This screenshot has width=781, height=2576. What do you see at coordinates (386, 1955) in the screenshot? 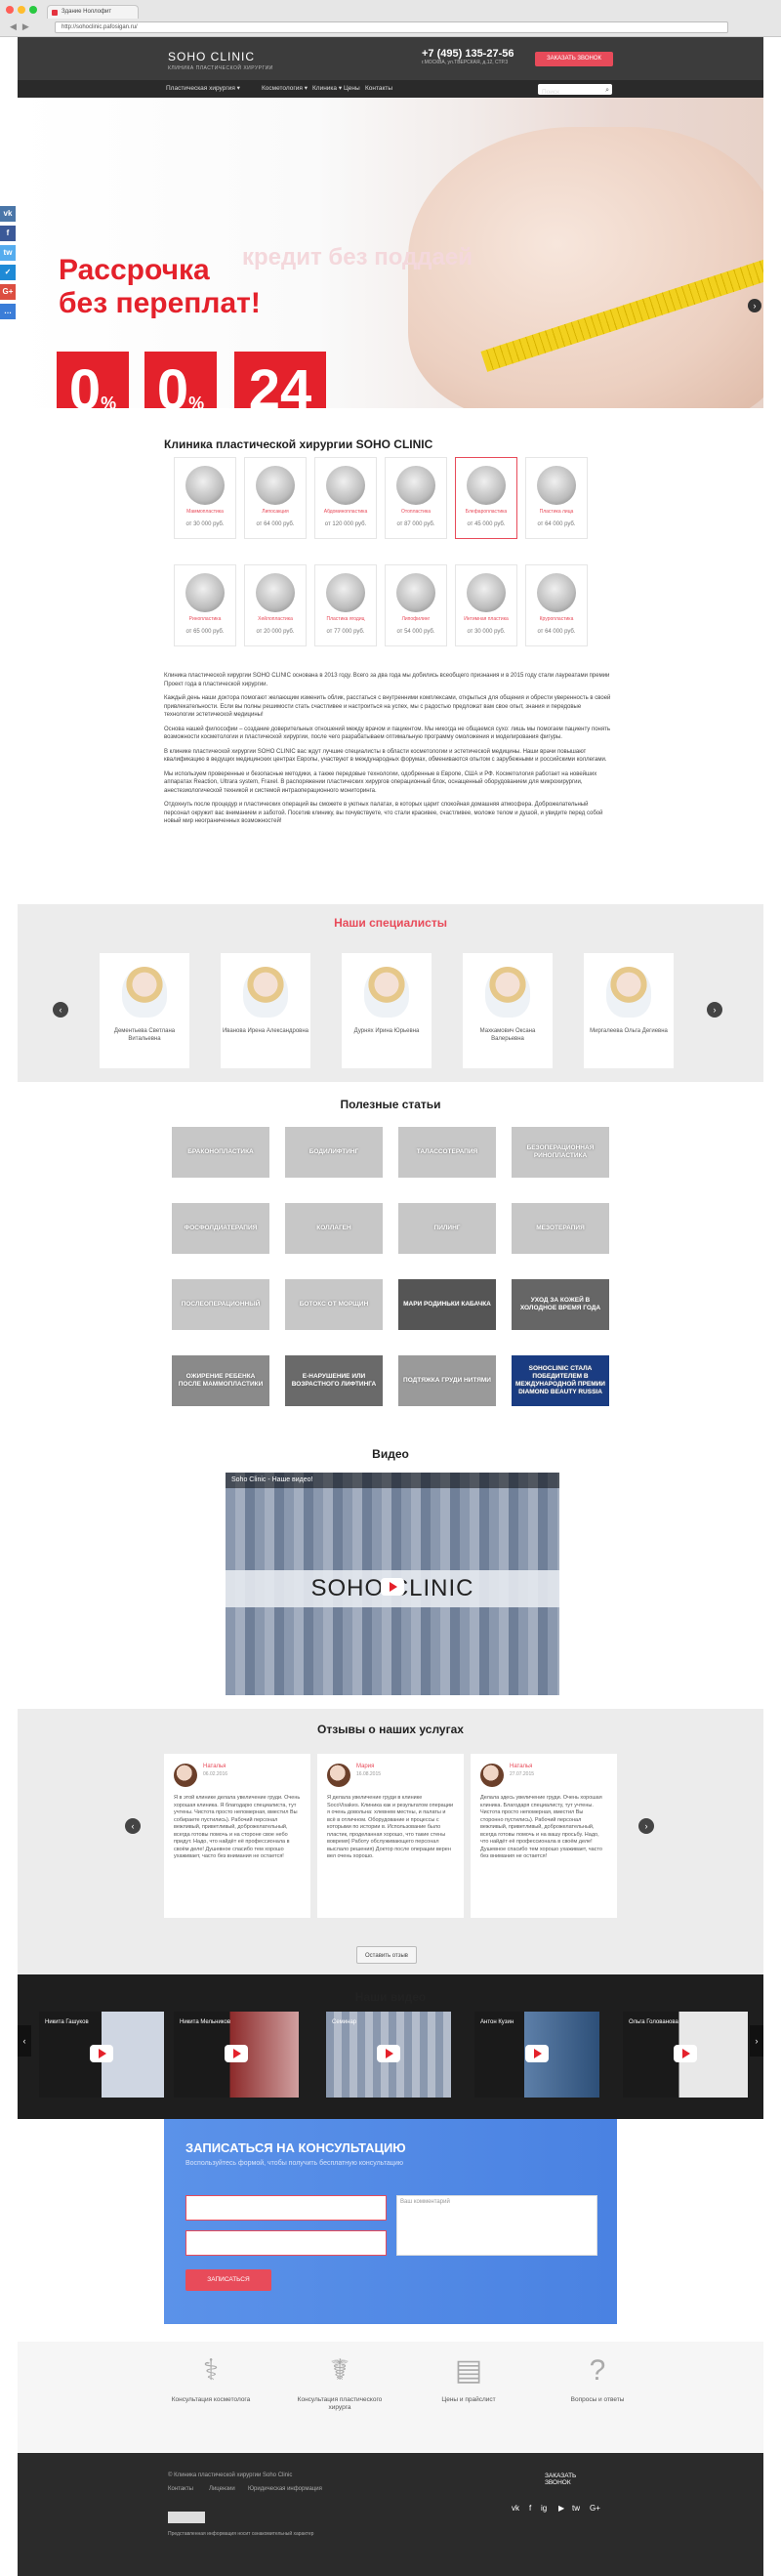
I see `leave-review-button: Оставить отзыв` at bounding box center [386, 1955].